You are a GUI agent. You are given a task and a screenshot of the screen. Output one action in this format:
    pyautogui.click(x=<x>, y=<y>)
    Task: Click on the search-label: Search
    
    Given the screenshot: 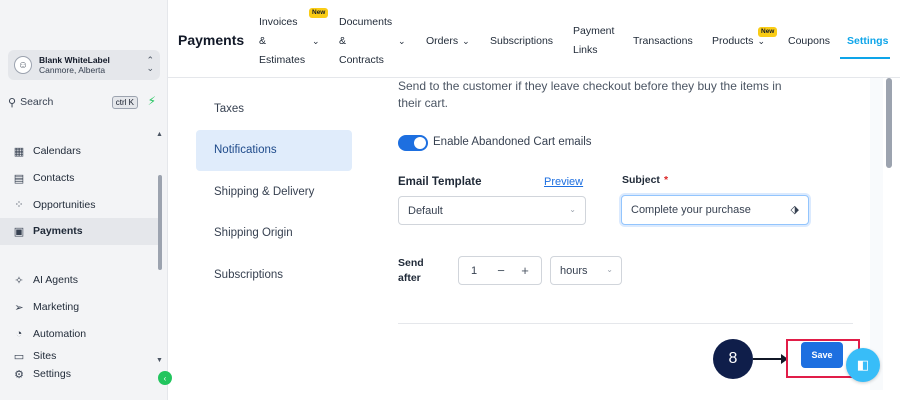 What is the action you would take?
    pyautogui.click(x=37, y=102)
    